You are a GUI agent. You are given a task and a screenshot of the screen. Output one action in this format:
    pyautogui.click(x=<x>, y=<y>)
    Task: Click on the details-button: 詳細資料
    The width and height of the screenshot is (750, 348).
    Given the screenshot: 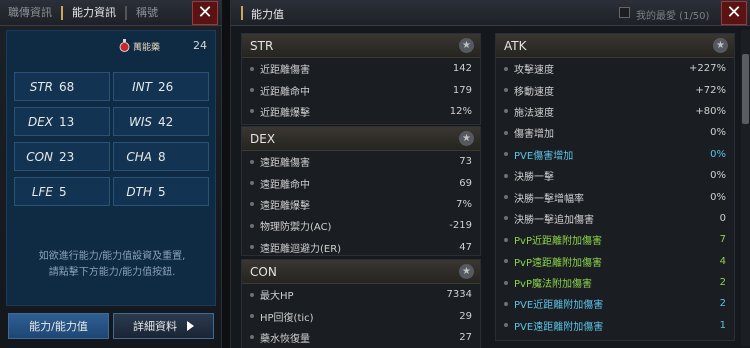 What is the action you would take?
    pyautogui.click(x=163, y=326)
    